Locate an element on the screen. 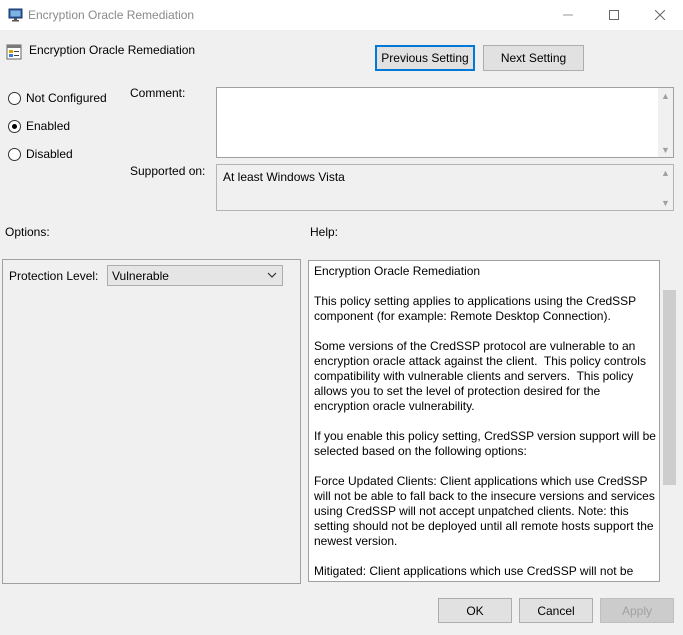 This screenshot has height=635, width=683. previous-setting-button: Previous Setting is located at coordinates (425, 58).